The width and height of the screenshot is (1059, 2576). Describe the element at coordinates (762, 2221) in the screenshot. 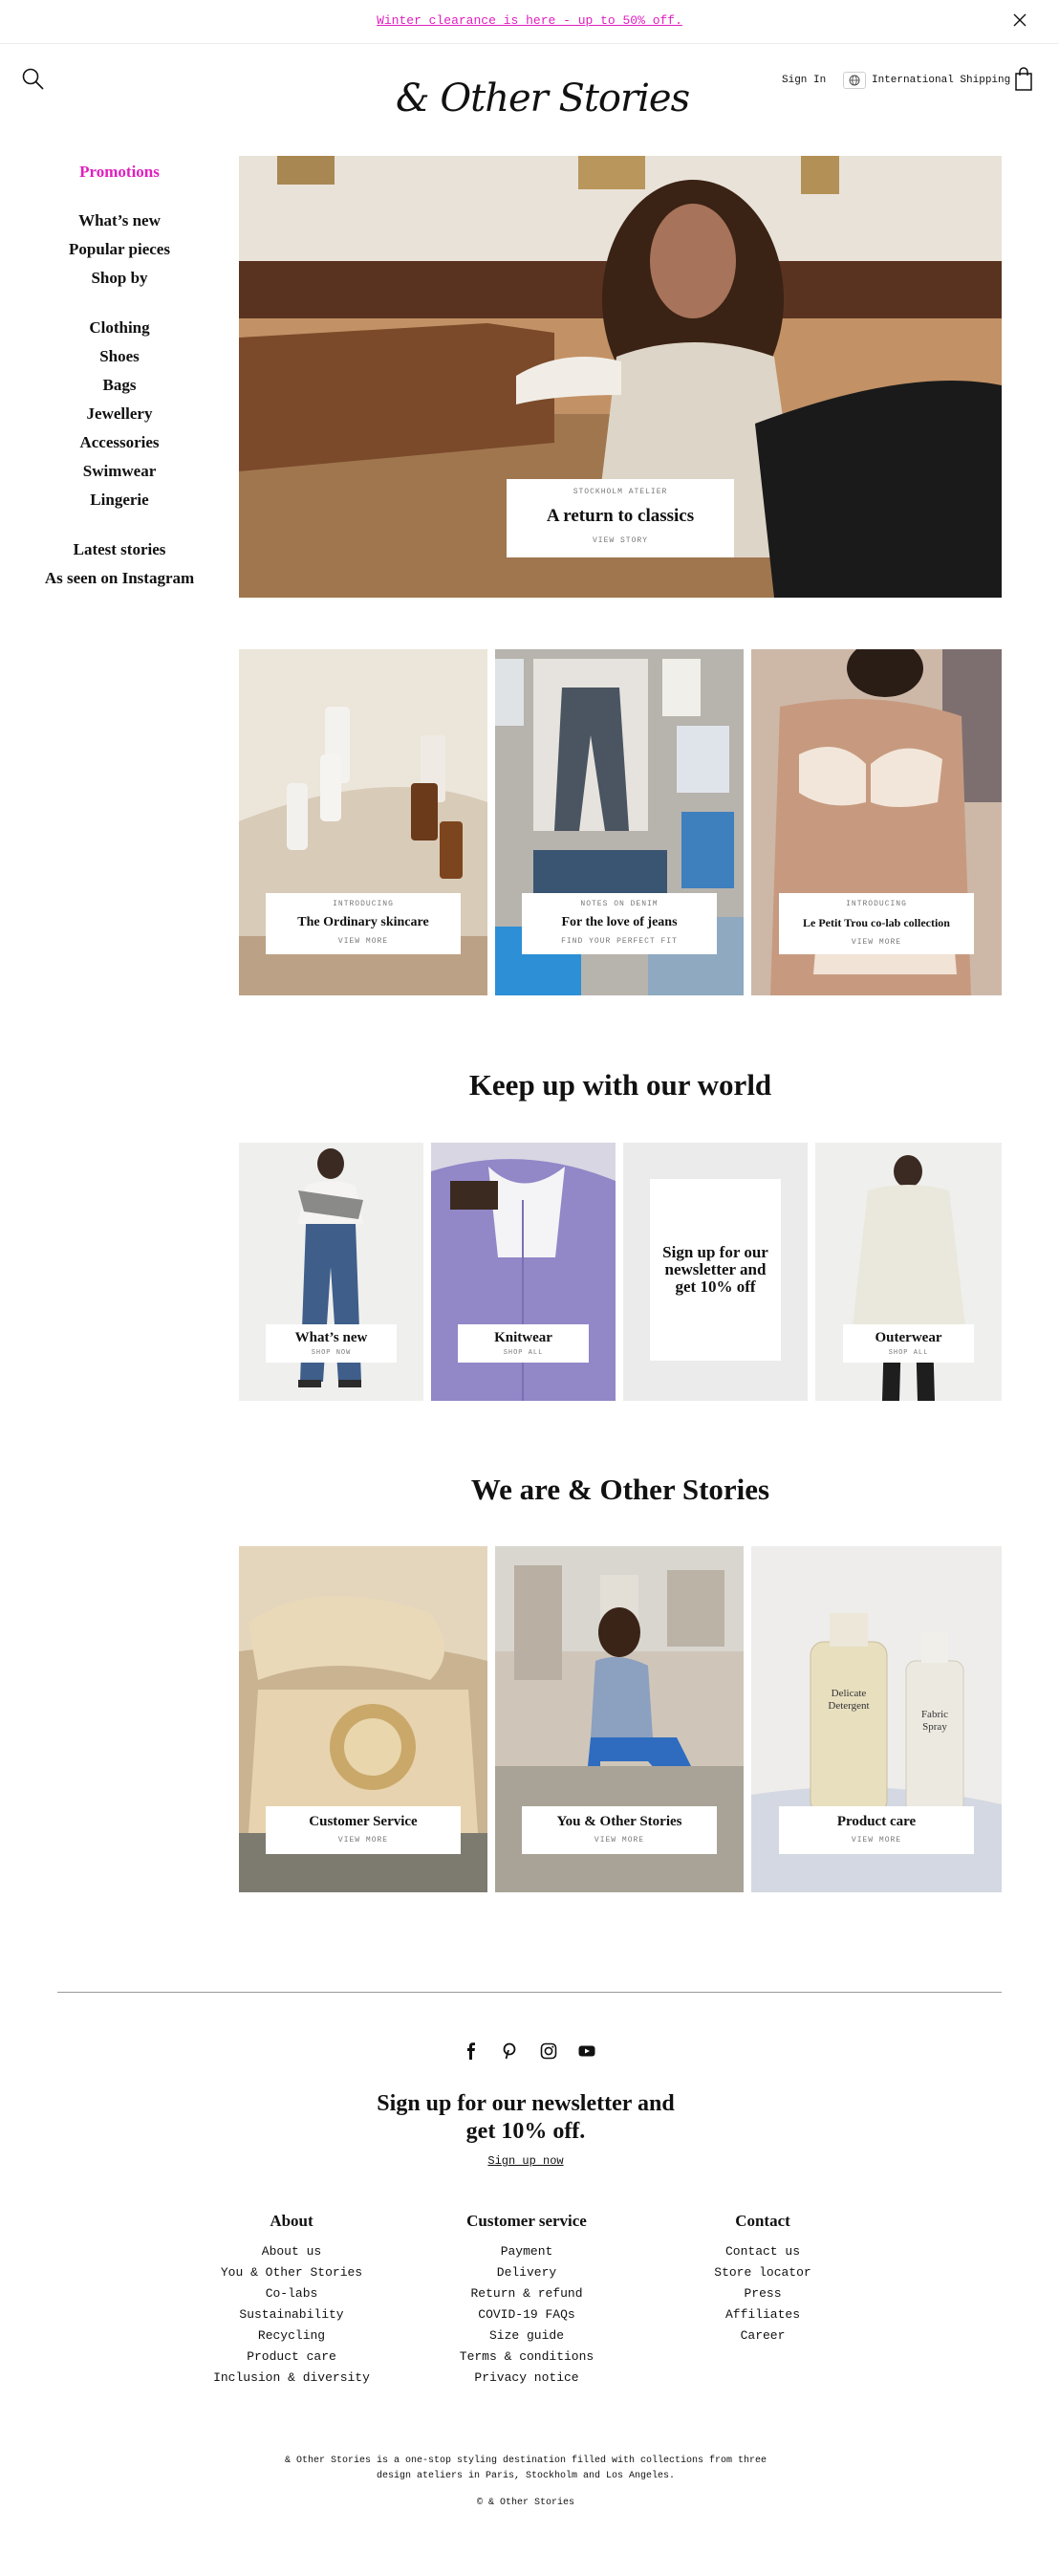

I see `footer-heading-contact: Contact` at that location.